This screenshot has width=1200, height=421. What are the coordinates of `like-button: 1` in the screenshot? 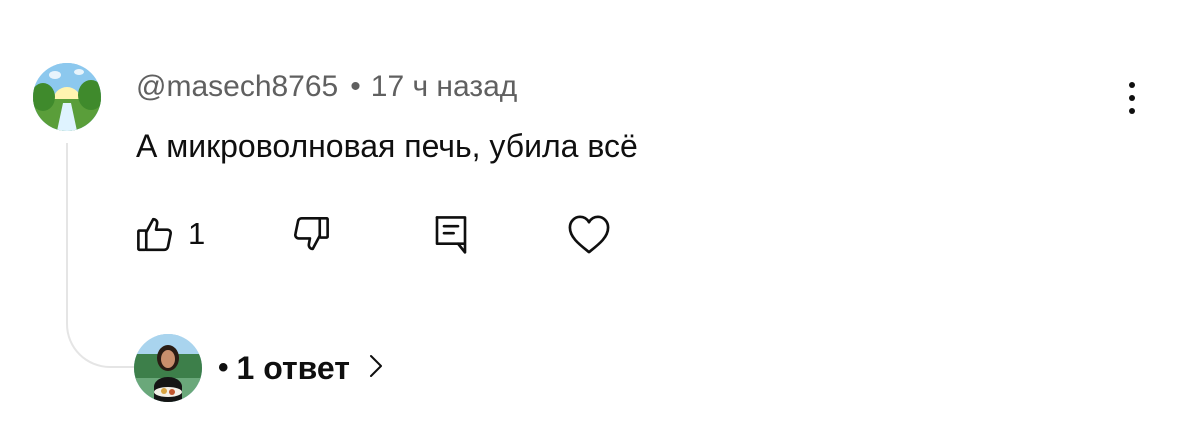 It's located at (169, 234).